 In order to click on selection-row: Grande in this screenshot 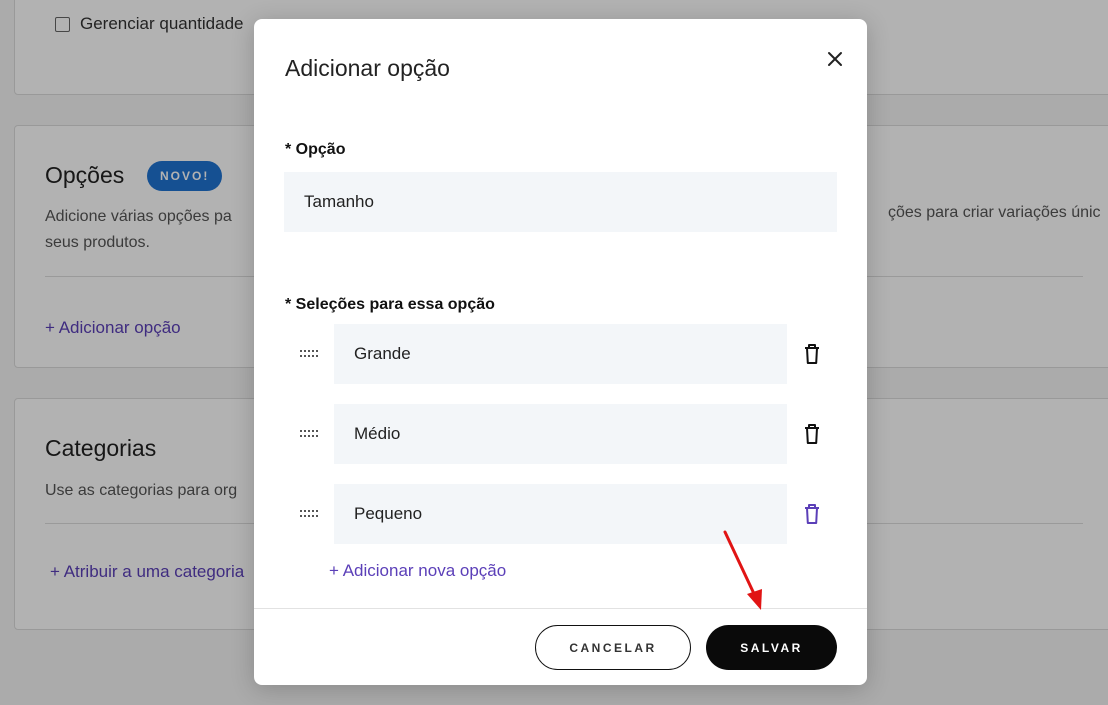, I will do `click(564, 354)`.